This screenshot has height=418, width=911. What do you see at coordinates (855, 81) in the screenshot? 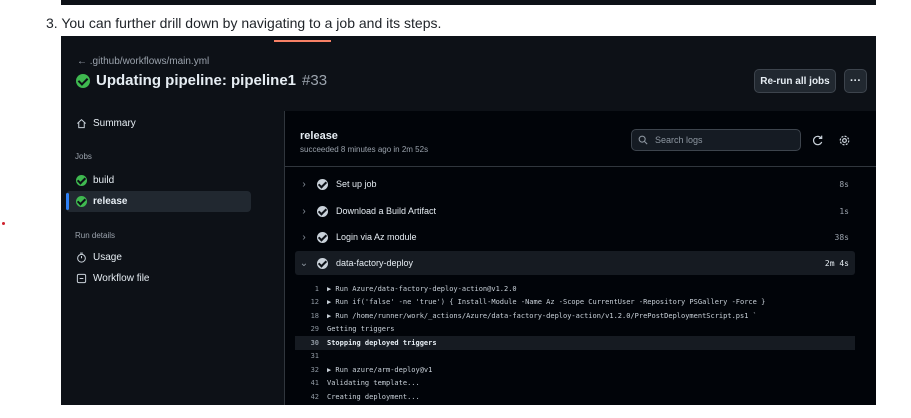
I see `more-options-button: ···` at bounding box center [855, 81].